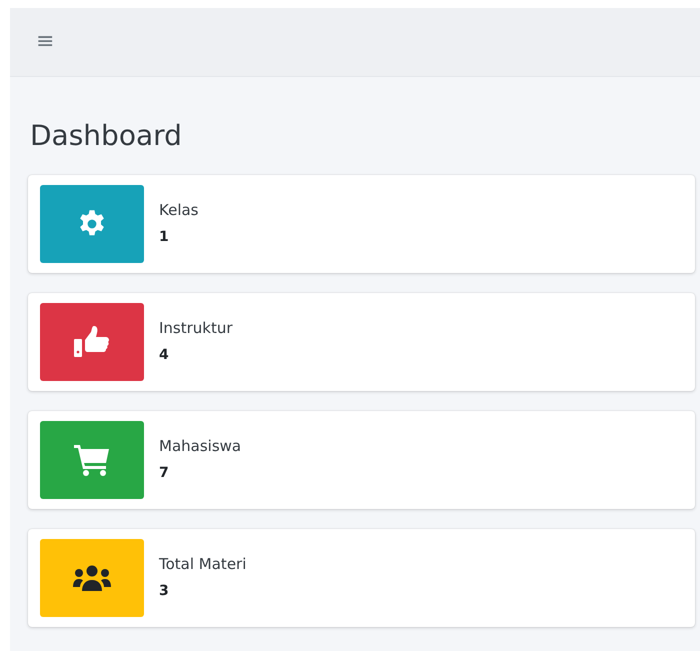 The width and height of the screenshot is (700, 651). What do you see at coordinates (164, 356) in the screenshot?
I see `card-count: 4` at bounding box center [164, 356].